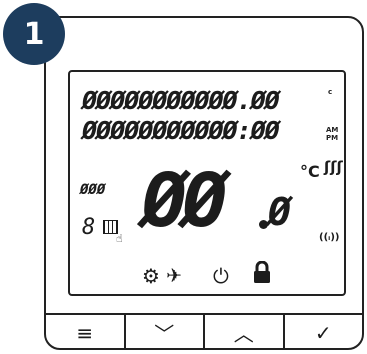 Image resolution: width=367 pixels, height=354 pixels. Describe the element at coordinates (89, 227) in the screenshot. I see `day-digit: 8` at that location.